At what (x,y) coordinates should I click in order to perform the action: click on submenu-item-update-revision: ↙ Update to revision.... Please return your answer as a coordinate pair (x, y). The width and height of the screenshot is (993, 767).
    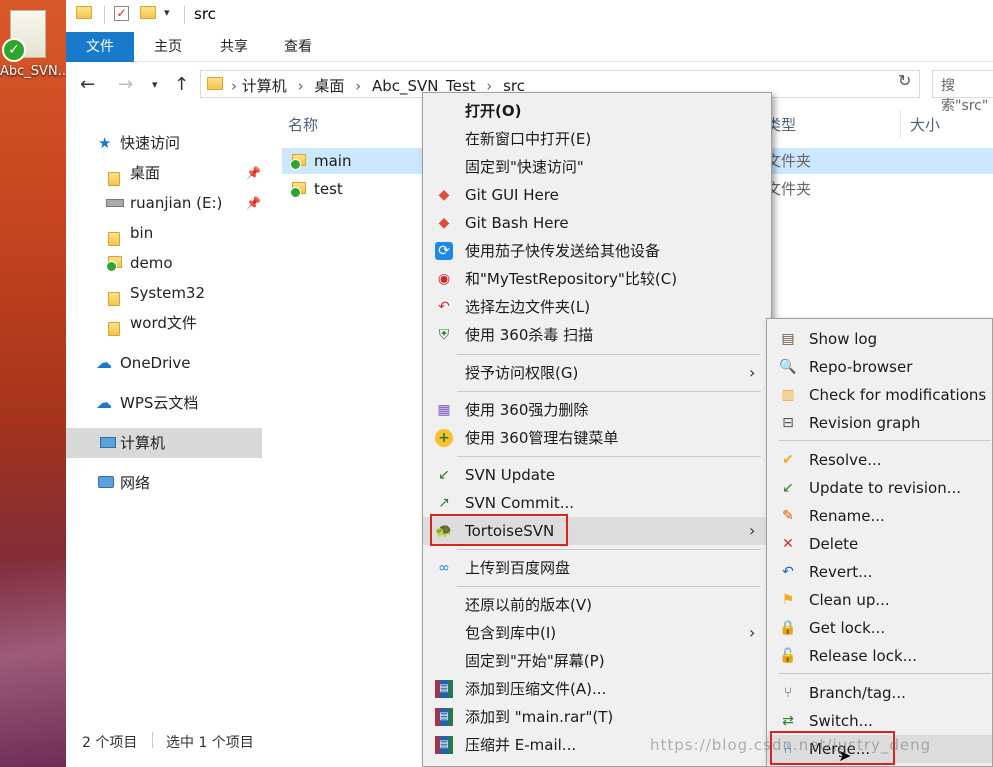
    Looking at the image, I should click on (879, 488).